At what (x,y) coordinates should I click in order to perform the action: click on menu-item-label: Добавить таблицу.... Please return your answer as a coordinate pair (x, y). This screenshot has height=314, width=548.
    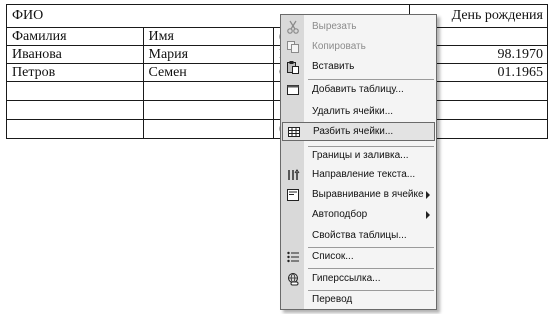
    Looking at the image, I should click on (358, 89).